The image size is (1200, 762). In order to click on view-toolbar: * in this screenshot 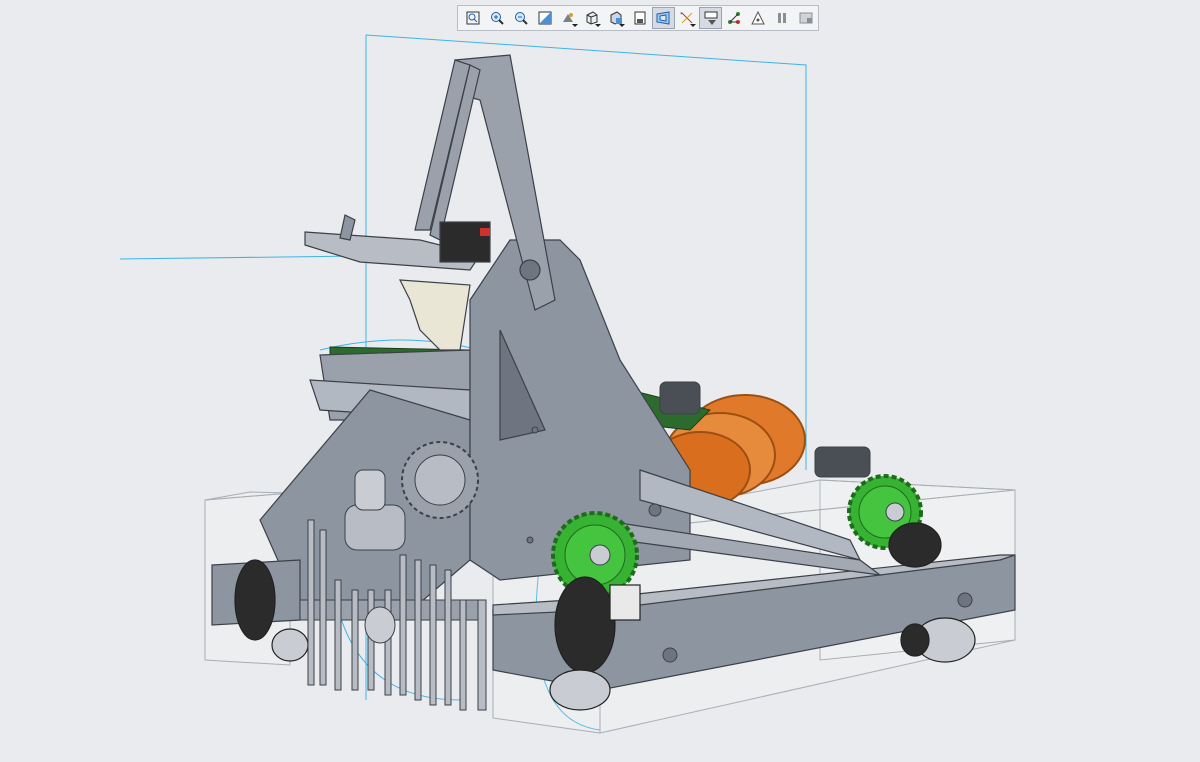, I will do `click(638, 18)`.